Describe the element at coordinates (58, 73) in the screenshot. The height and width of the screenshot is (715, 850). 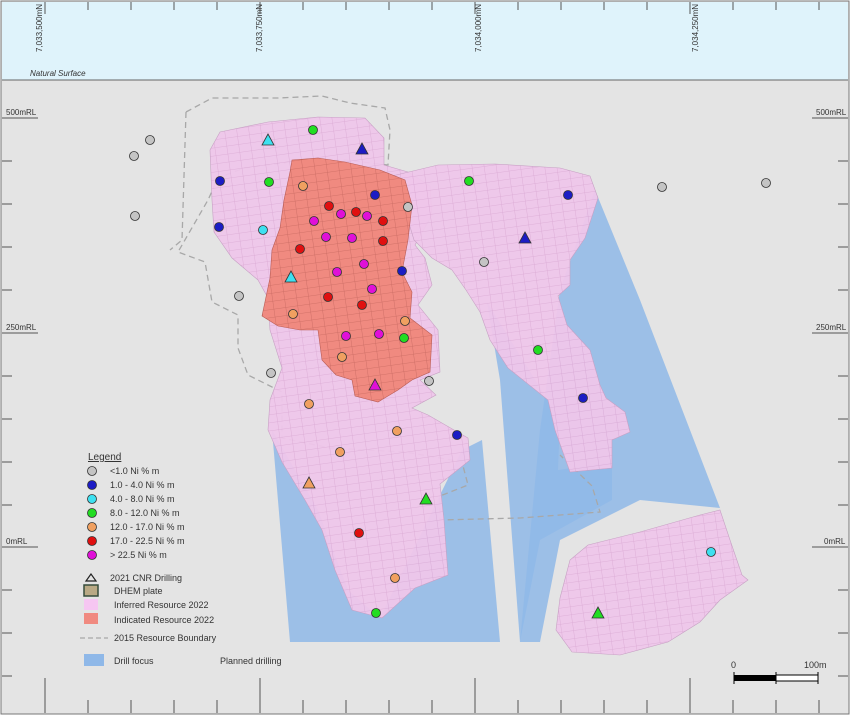
I see `natural-surface-label: Natural Surface` at that location.